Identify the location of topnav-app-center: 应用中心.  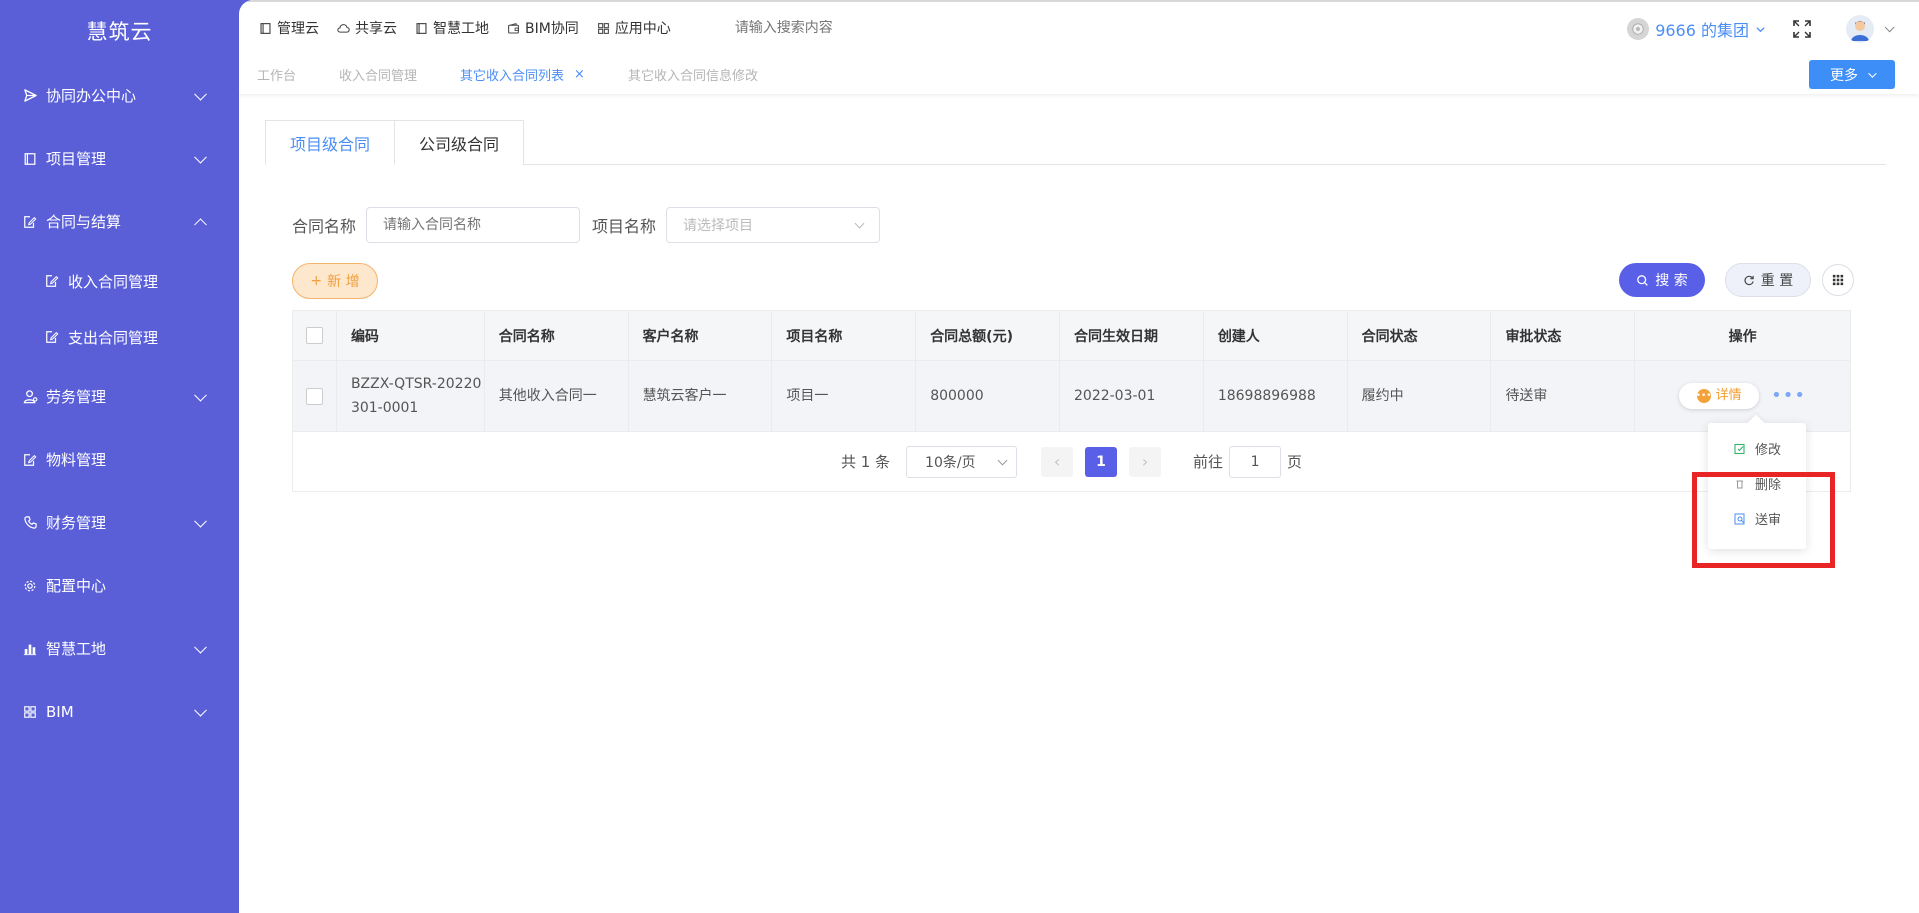
(634, 28).